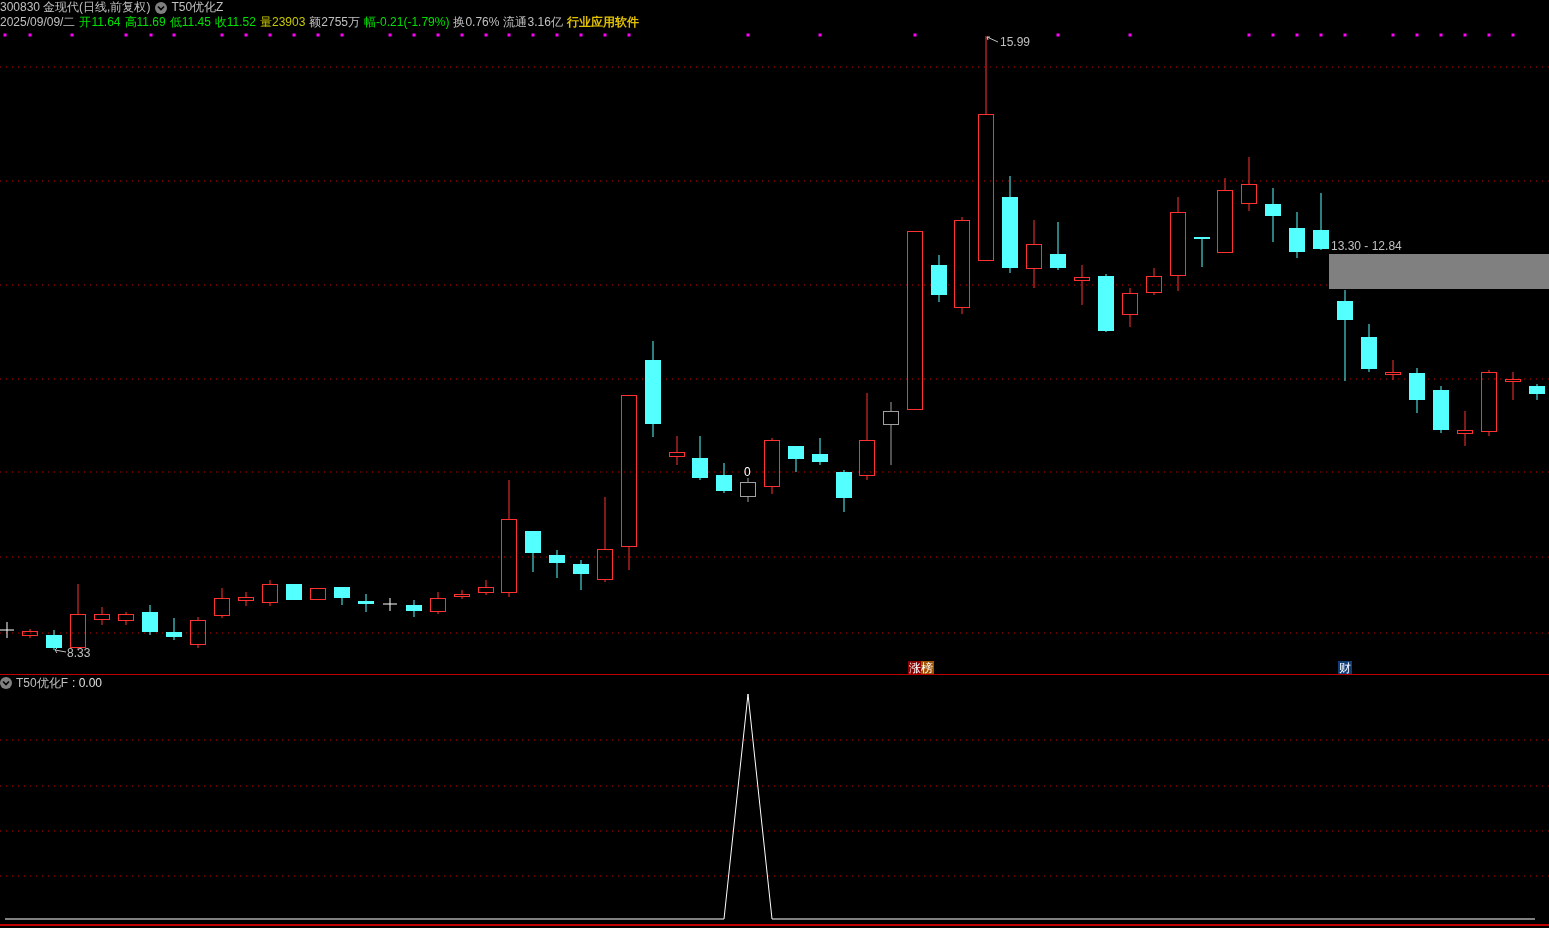  Describe the element at coordinates (115, 7) in the screenshot. I see `chart-period: (日线,前复权)` at that location.